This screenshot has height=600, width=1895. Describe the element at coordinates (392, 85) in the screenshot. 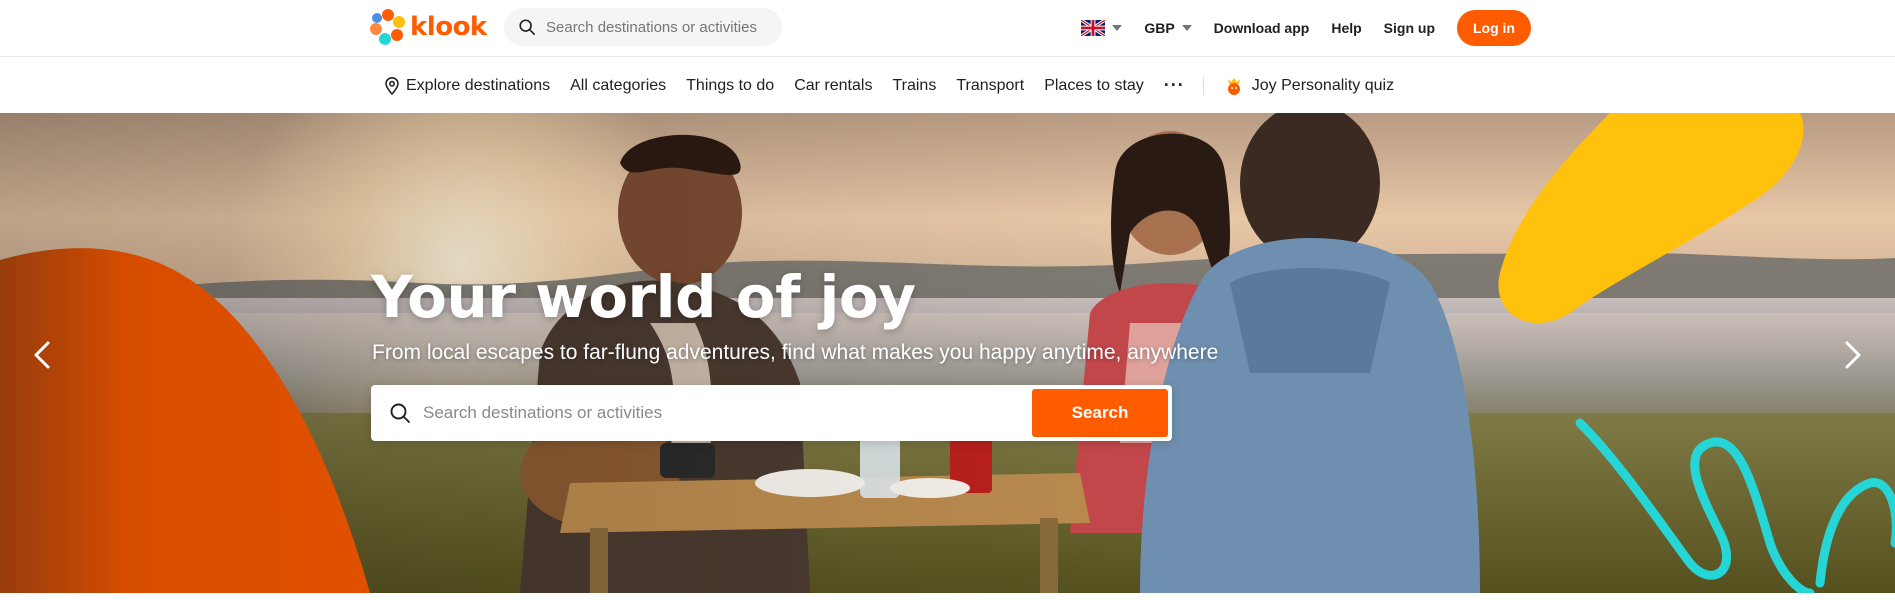

I see `location-pin-icon` at that location.